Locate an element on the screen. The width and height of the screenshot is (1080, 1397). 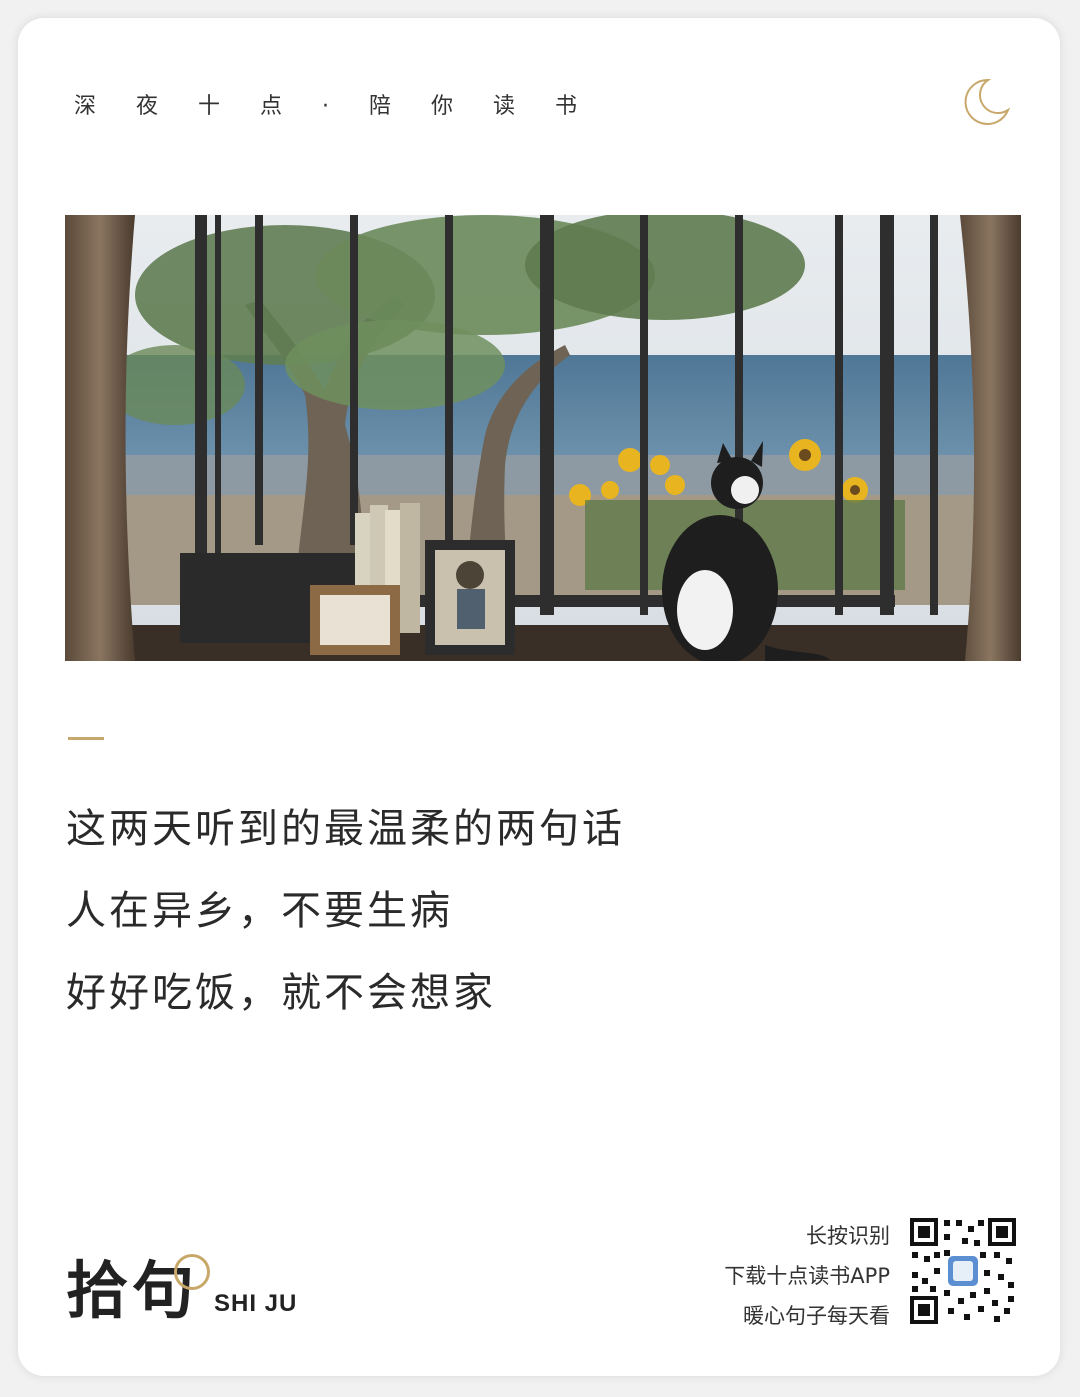
promo-line-1: 长按识别 is located at coordinates (848, 1236).